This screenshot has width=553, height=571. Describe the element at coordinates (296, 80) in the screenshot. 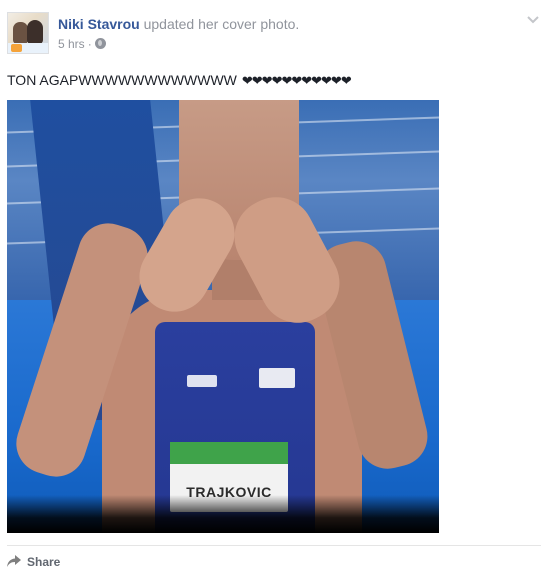

I see `heart-emoji-row: ❤❤❤❤❤❤❤❤❤❤❤` at that location.